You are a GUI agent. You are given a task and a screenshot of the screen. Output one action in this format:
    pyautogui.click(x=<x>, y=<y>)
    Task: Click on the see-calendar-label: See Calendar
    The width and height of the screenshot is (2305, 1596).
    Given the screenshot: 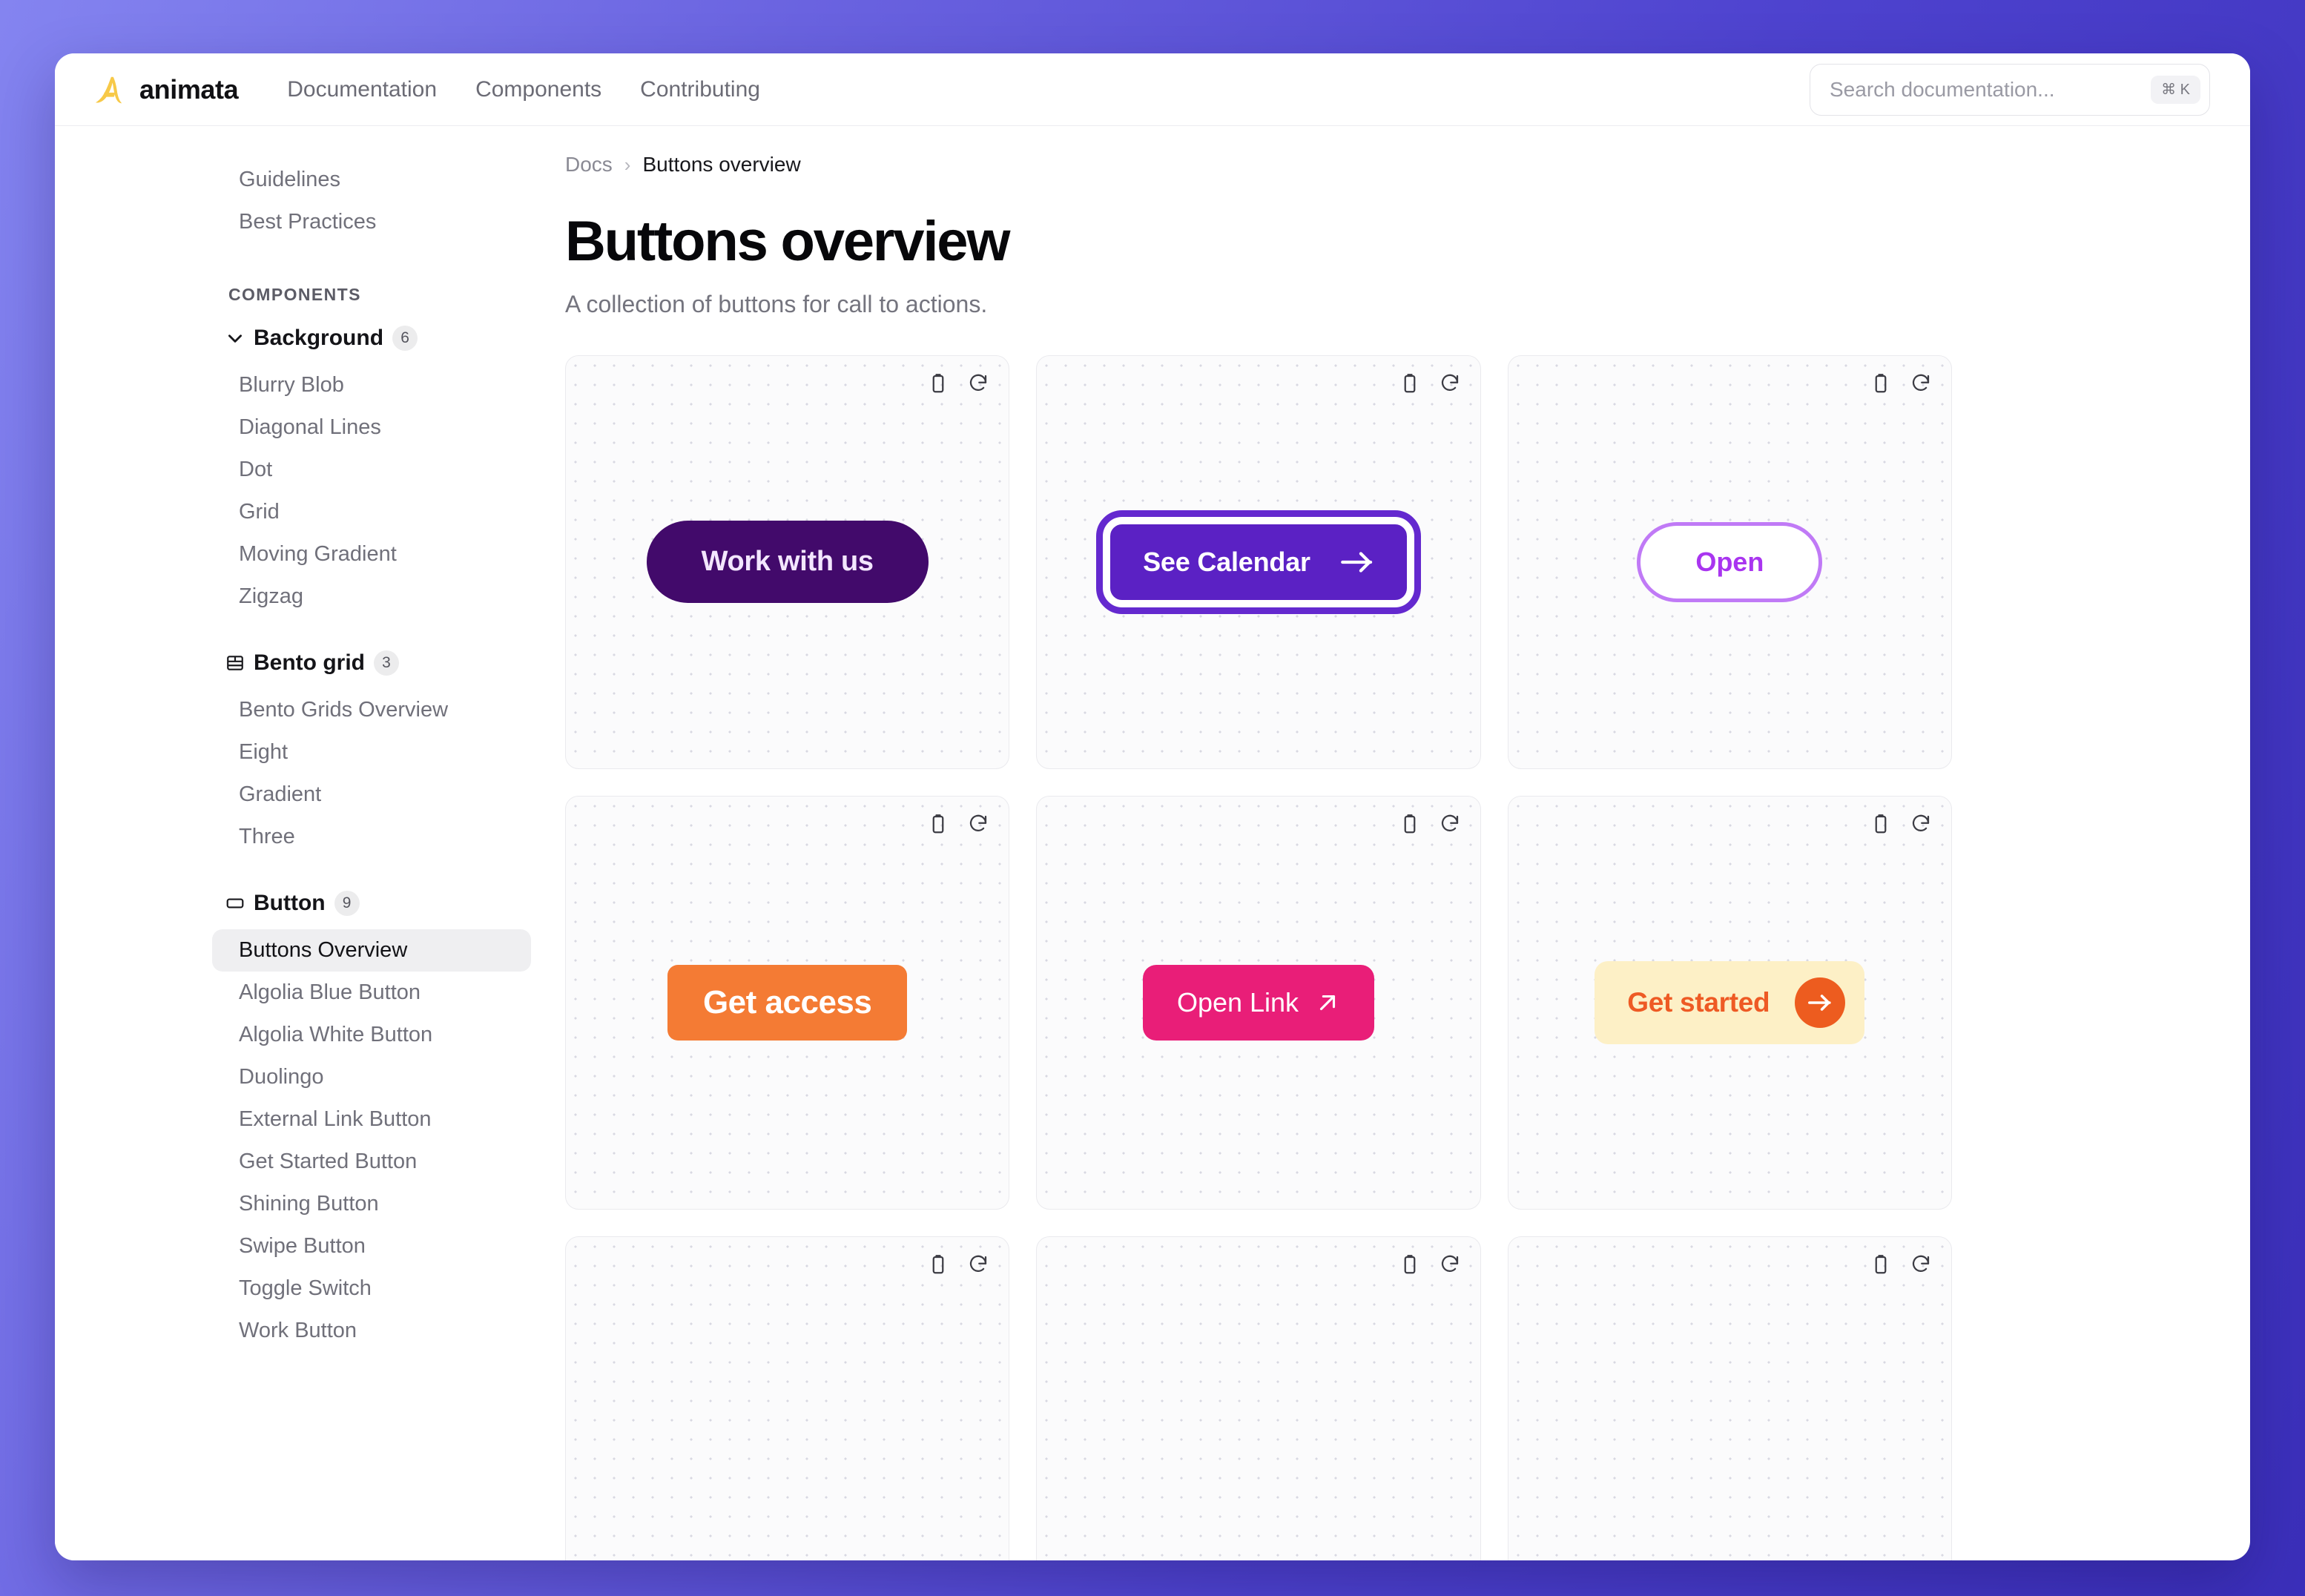 What is the action you would take?
    pyautogui.click(x=1226, y=561)
    